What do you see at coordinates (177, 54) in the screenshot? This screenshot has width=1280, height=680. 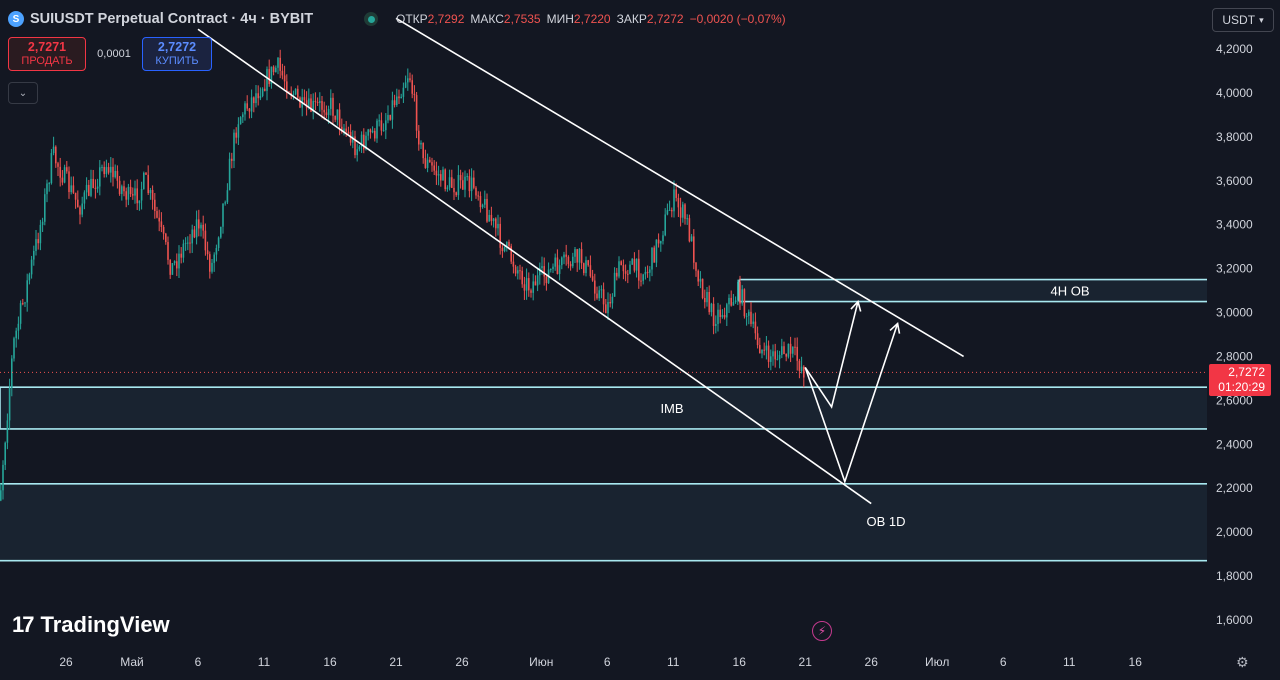 I see `buy-button: 2,7272 КУПИТЬ` at bounding box center [177, 54].